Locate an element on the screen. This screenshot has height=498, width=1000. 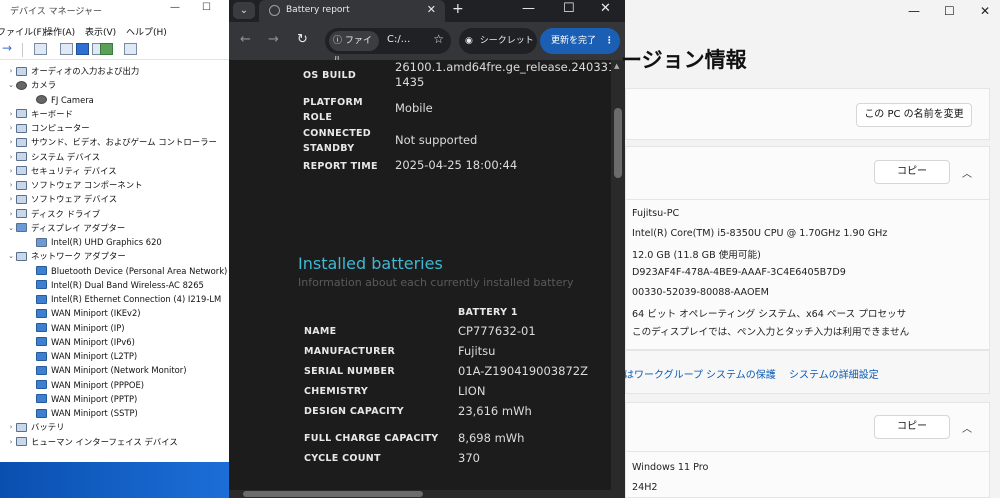
horizontal-scrollbar is located at coordinates (427, 494).